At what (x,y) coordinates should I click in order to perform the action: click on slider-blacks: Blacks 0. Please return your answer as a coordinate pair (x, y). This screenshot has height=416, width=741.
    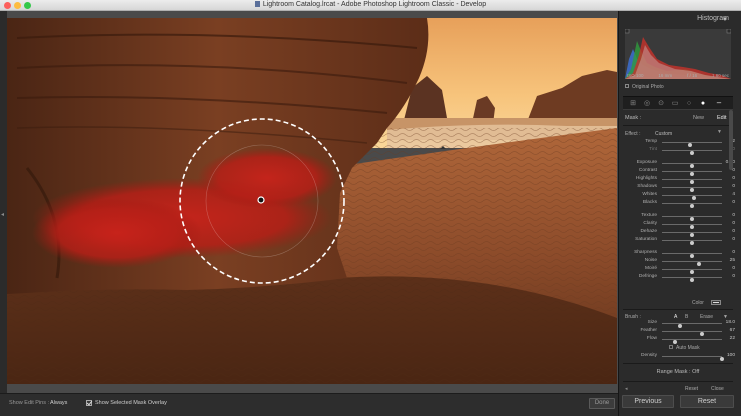
    Looking at the image, I should click on (679, 204).